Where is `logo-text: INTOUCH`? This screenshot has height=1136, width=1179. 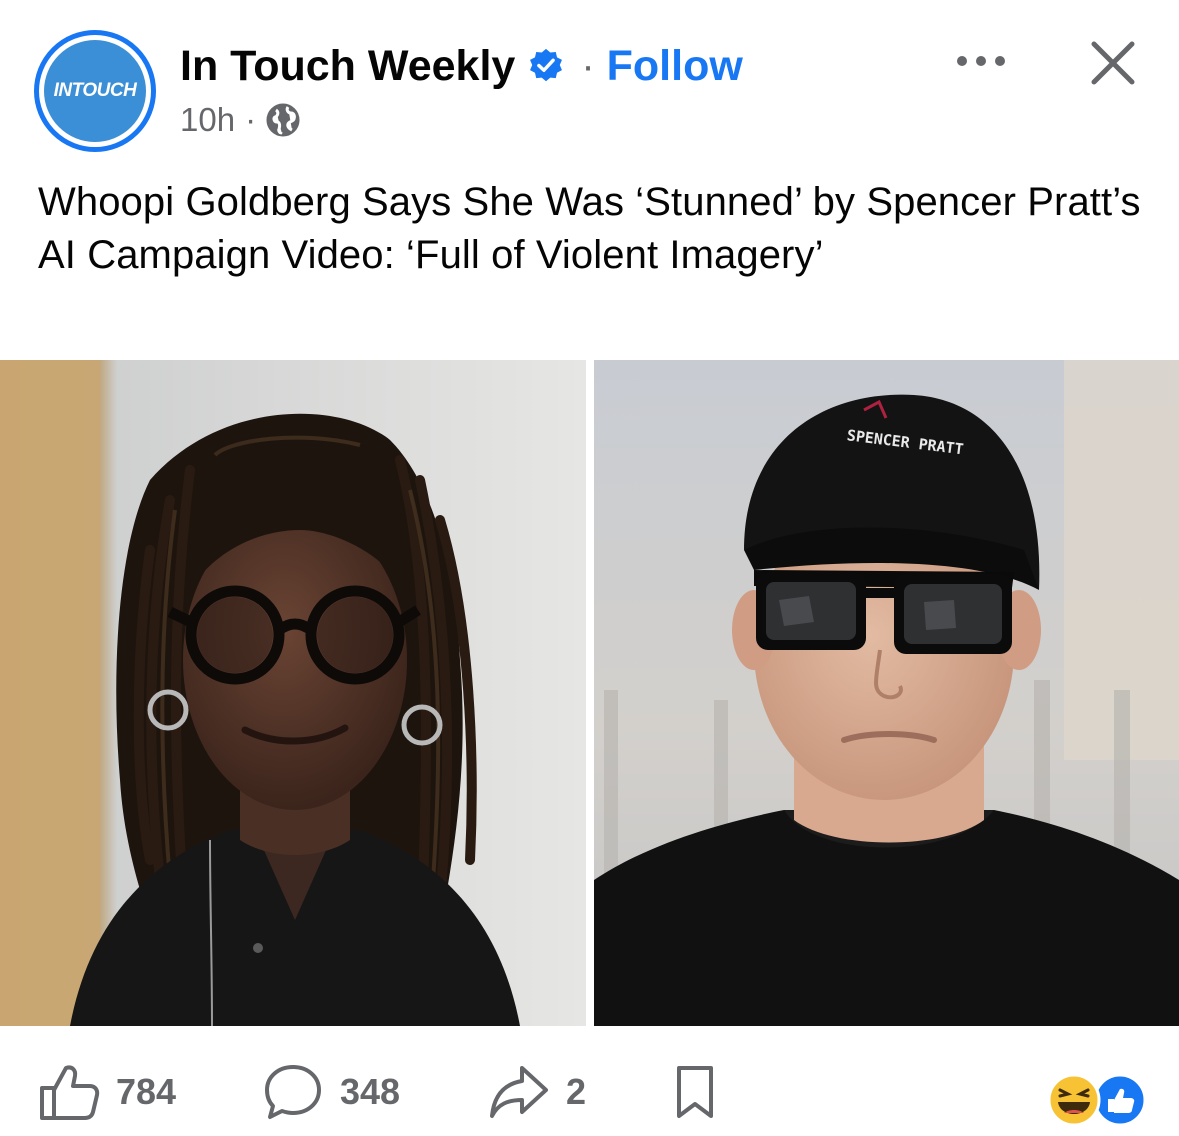 logo-text: INTOUCH is located at coordinates (95, 90).